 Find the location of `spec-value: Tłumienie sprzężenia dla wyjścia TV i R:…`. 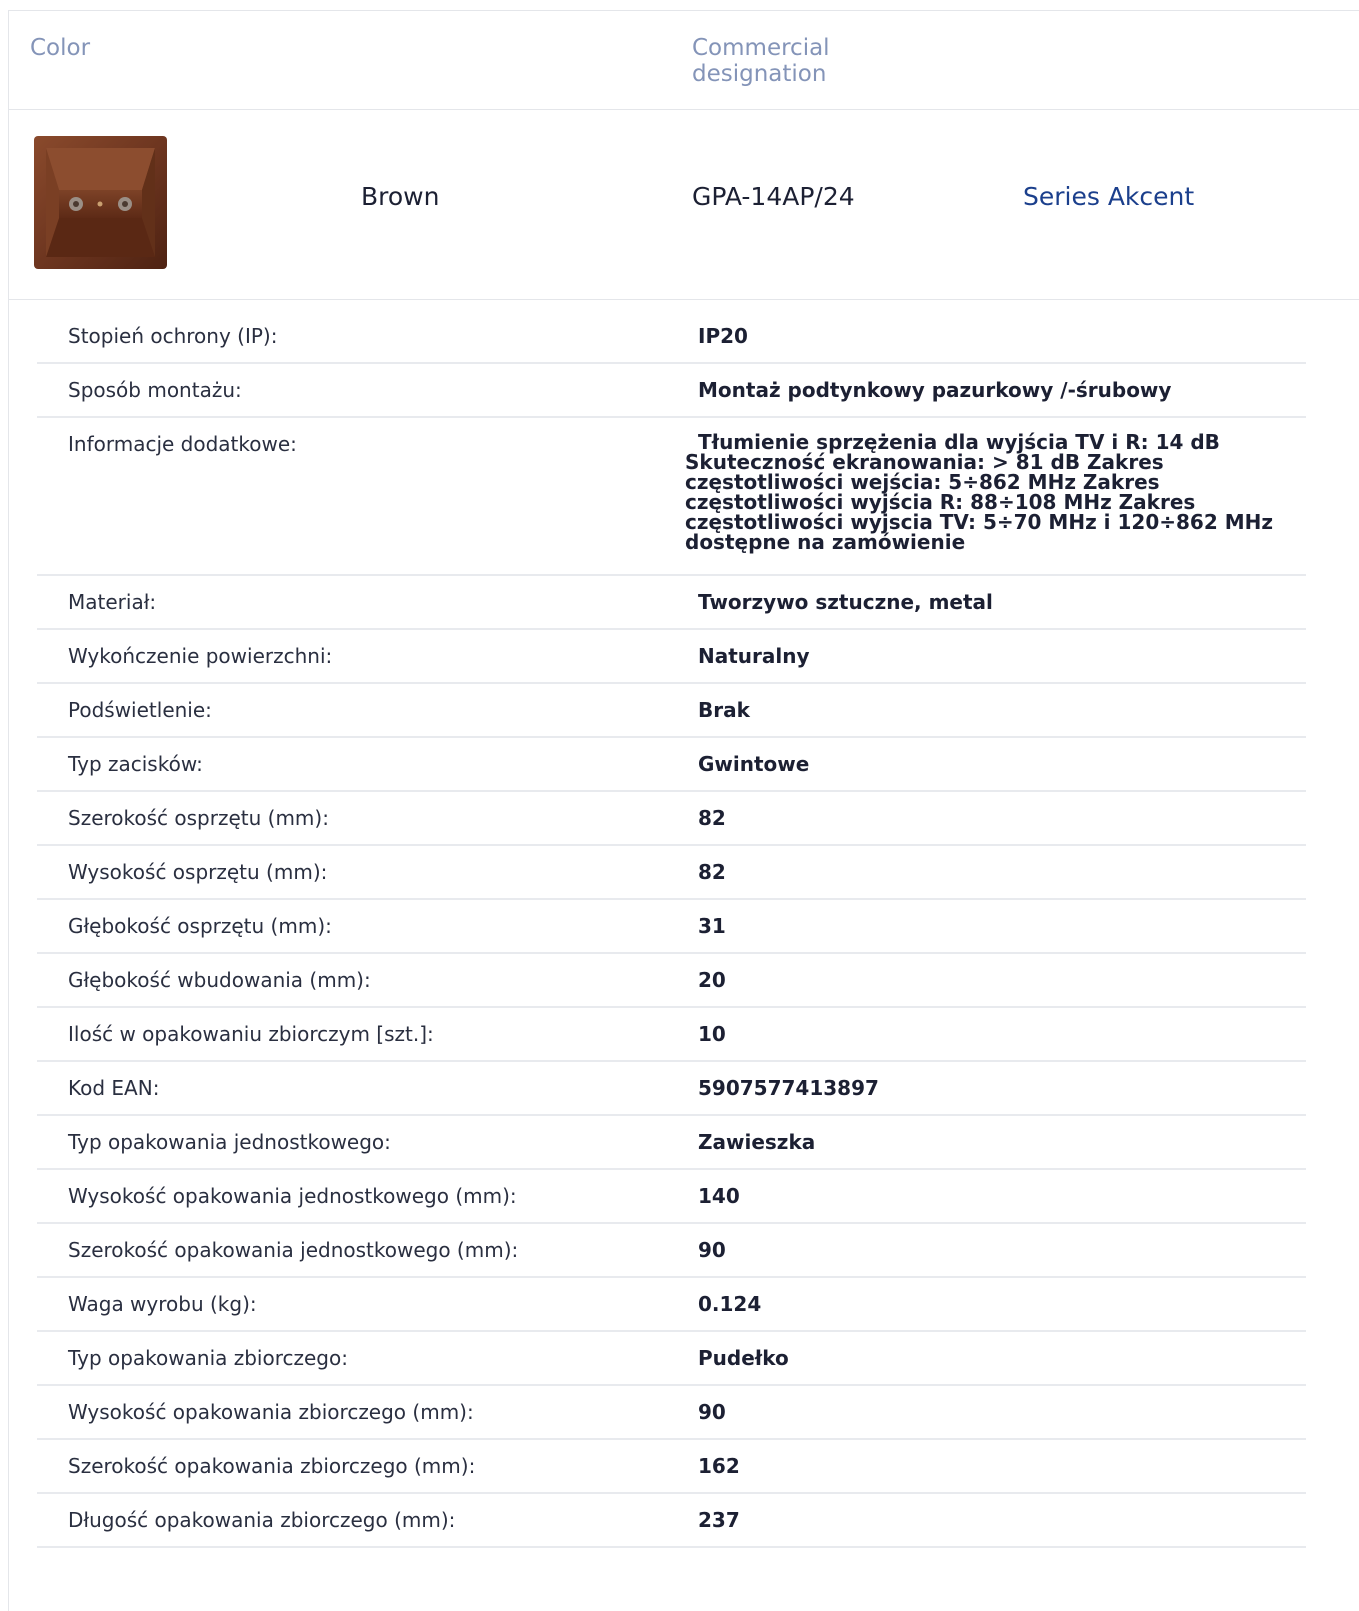

spec-value: Tłumienie sprzężenia dla wyjścia TV i R:… is located at coordinates (979, 492).